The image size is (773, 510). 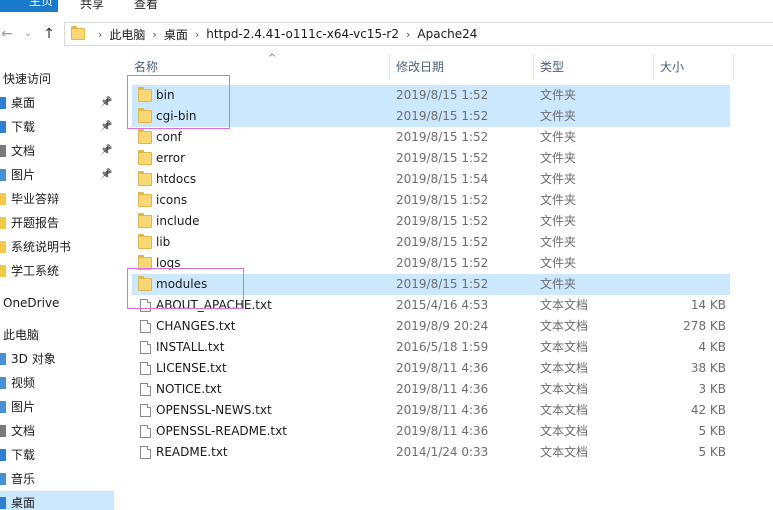 I want to click on file-row: README.txt 2014/1/24 0:33 文本文档 5 KB, so click(x=431, y=452).